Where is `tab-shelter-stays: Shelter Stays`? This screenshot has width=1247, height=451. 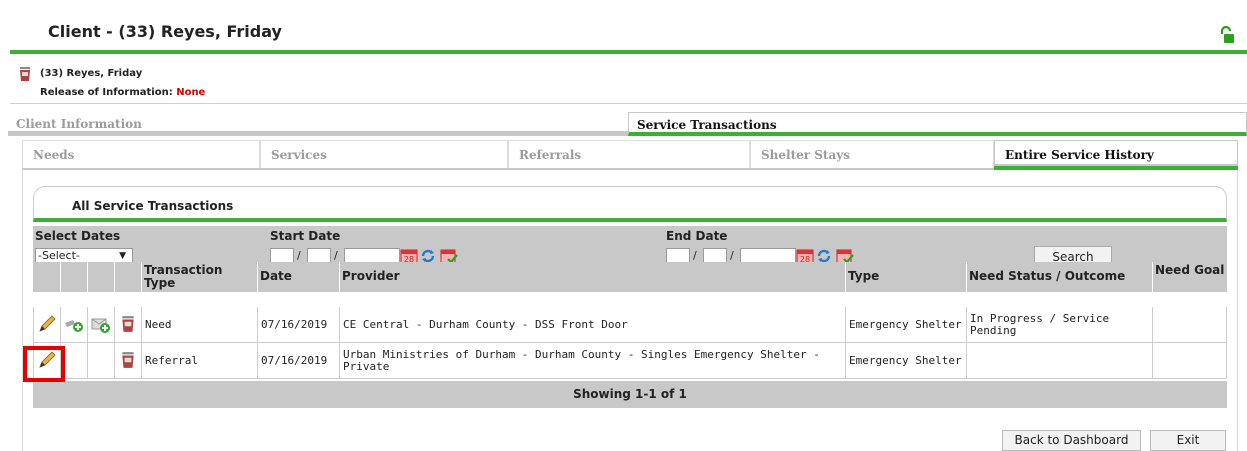 tab-shelter-stays: Shelter Stays is located at coordinates (872, 154).